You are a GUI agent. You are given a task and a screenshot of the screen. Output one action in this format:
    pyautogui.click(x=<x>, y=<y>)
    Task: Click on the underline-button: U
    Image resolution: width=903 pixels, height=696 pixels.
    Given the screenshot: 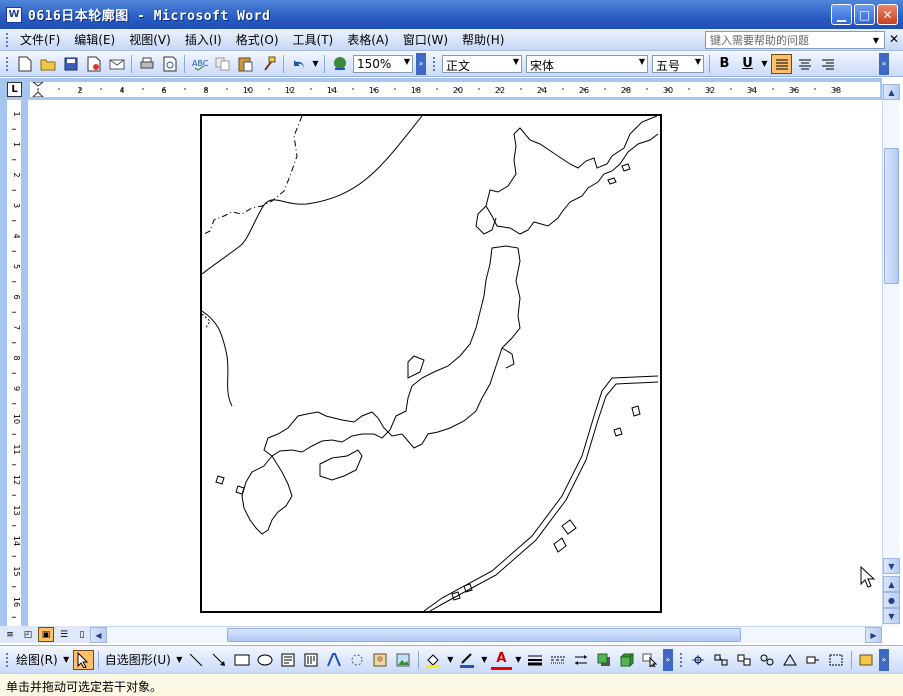 What is the action you would take?
    pyautogui.click(x=747, y=64)
    